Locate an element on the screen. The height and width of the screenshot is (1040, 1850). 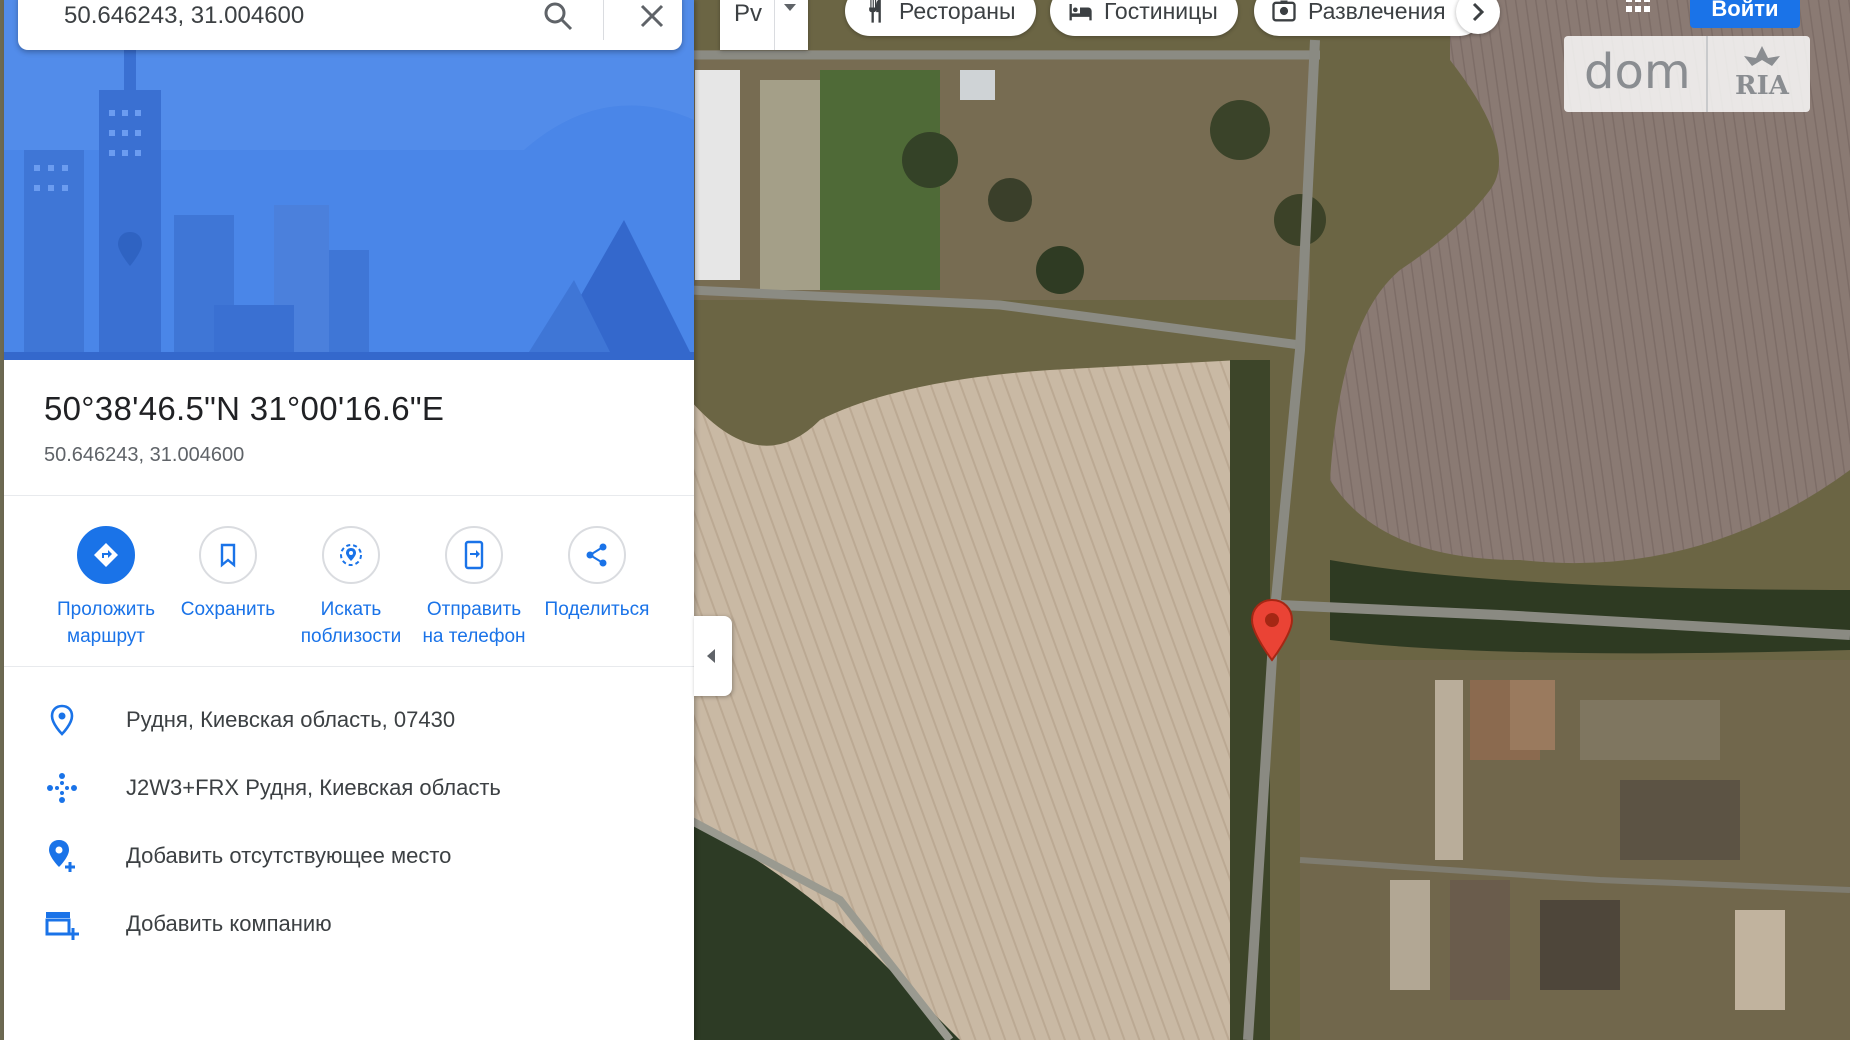
nearby-icon is located at coordinates (351, 555).